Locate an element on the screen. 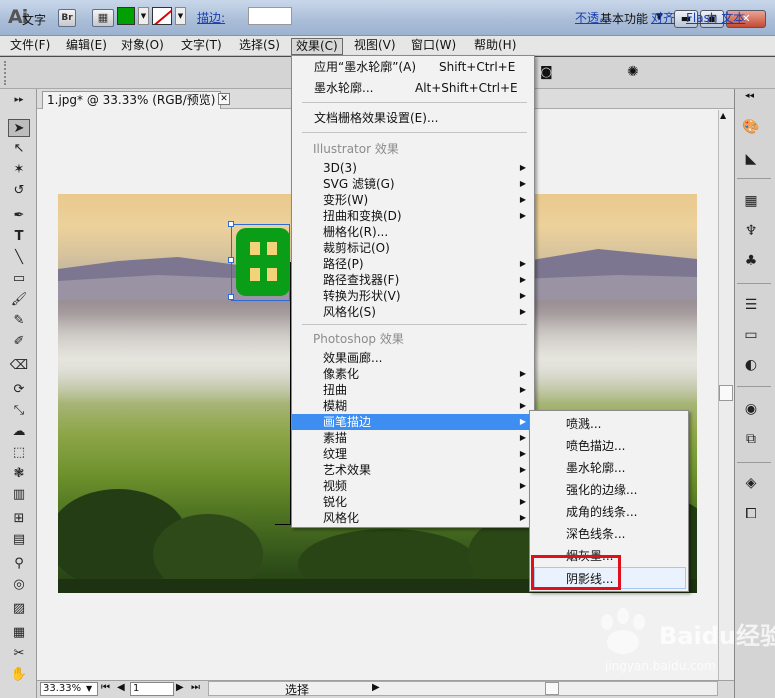 The width and height of the screenshot is (775, 698). symbol-sprayer-tool: ❃ is located at coordinates (19, 474).